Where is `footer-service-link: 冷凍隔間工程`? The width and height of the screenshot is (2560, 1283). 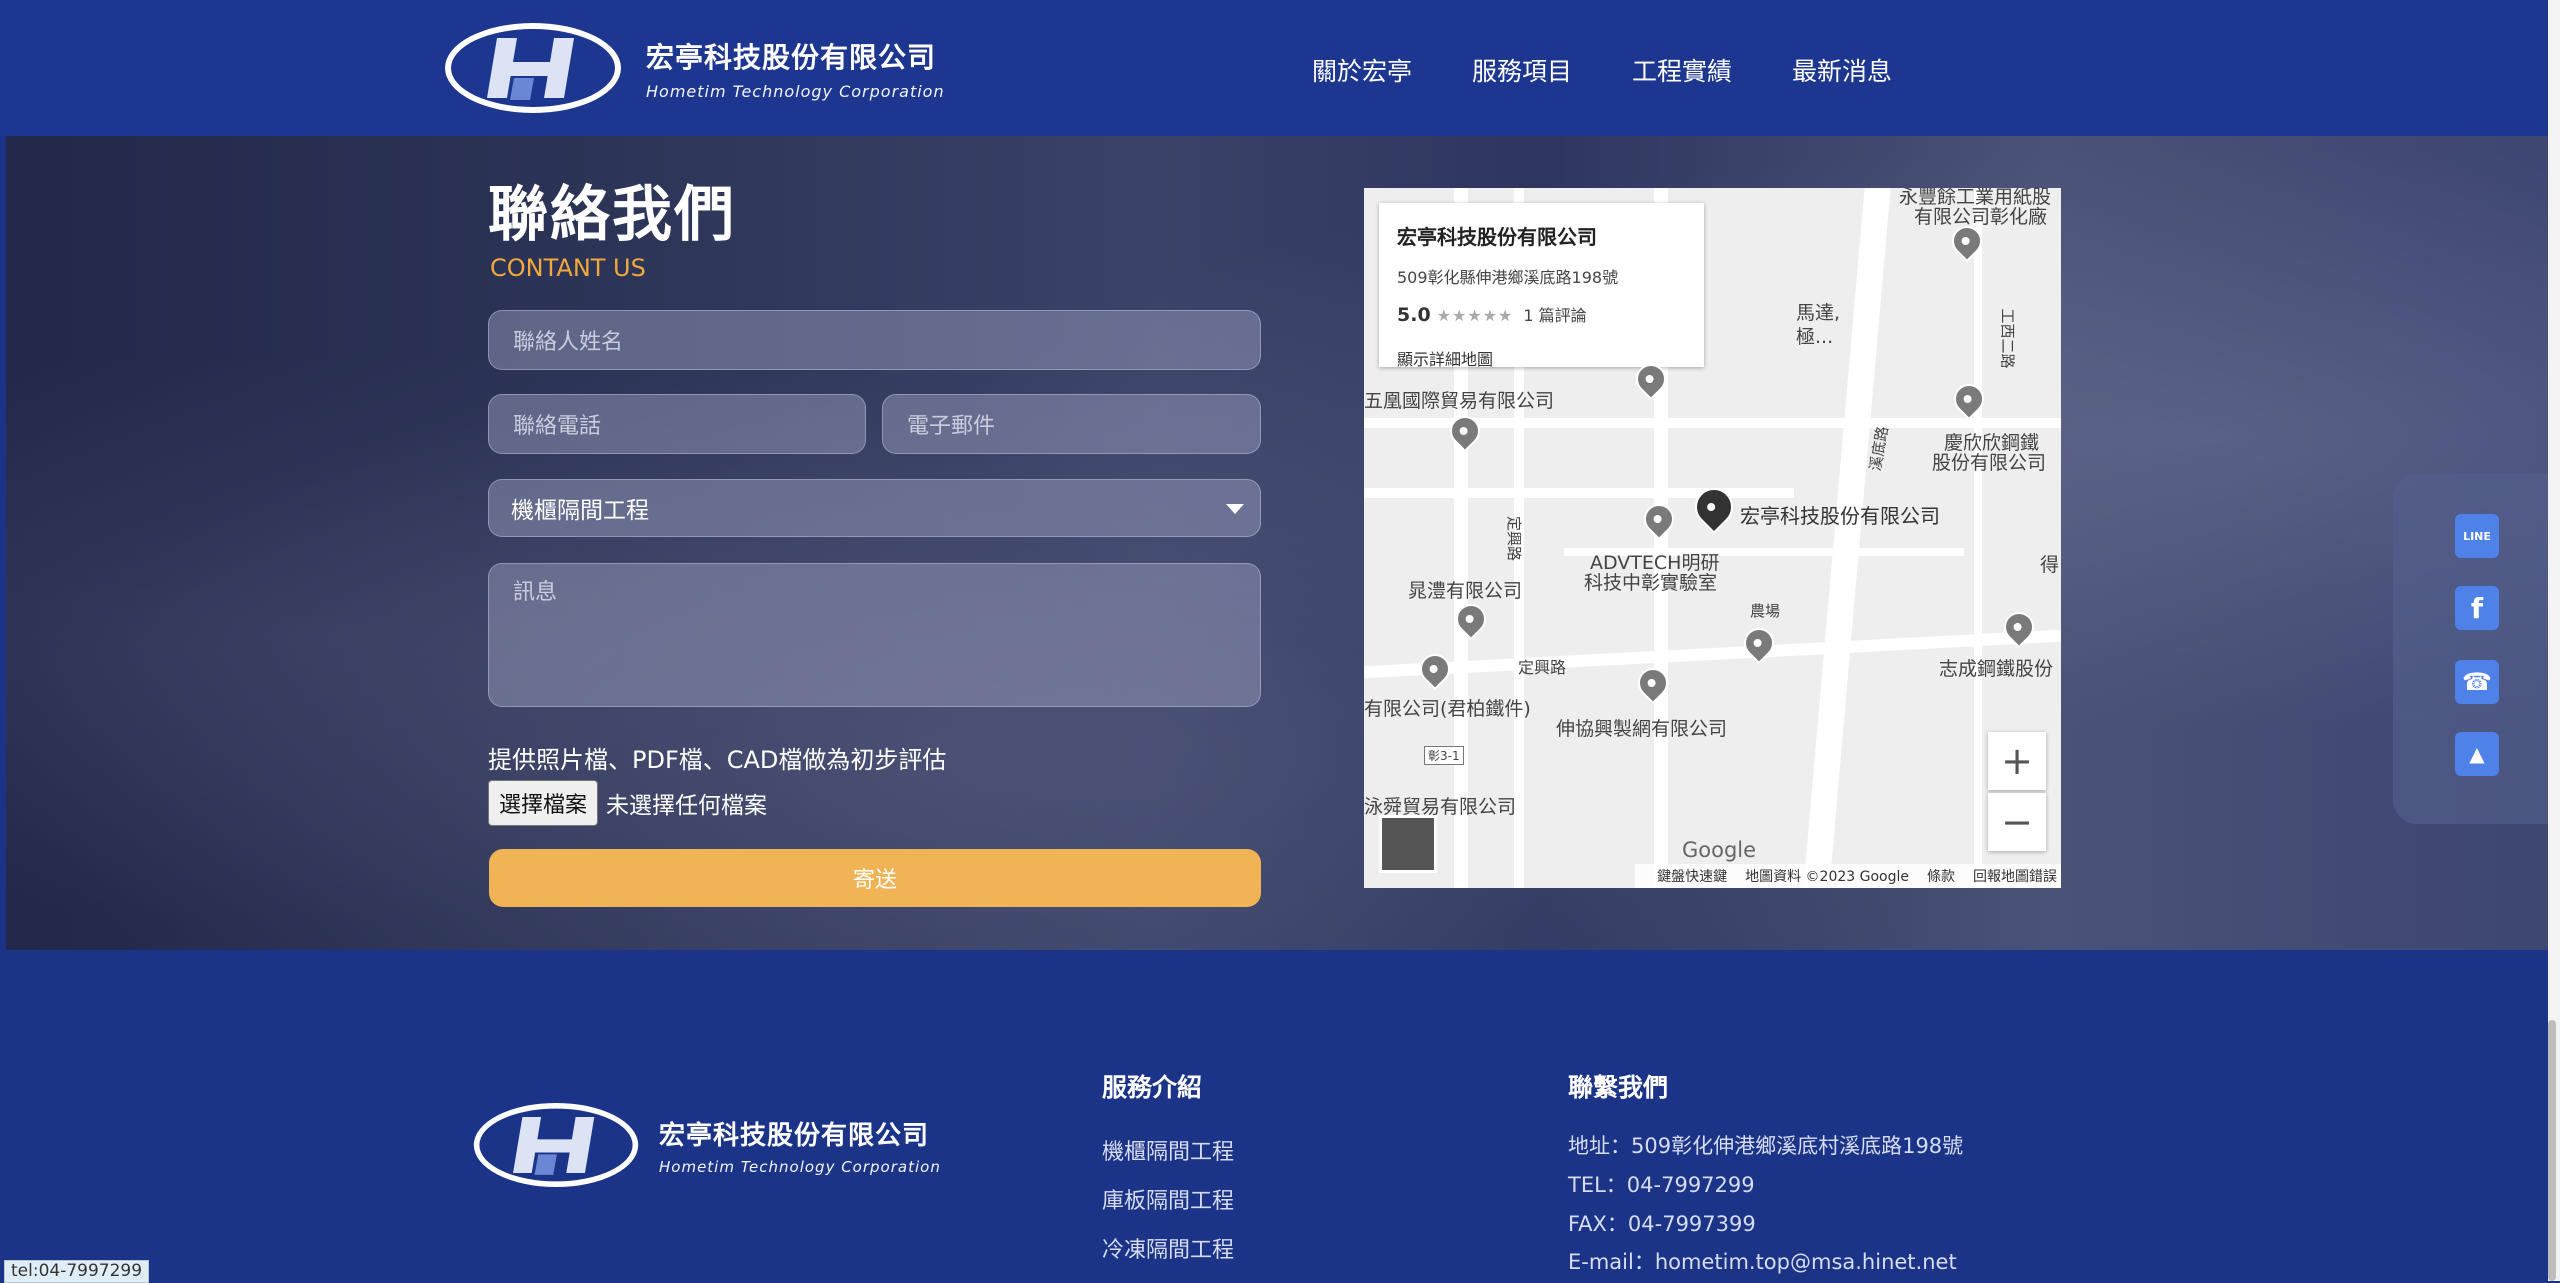
footer-service-link: 冷凍隔間工程 is located at coordinates (1168, 1248).